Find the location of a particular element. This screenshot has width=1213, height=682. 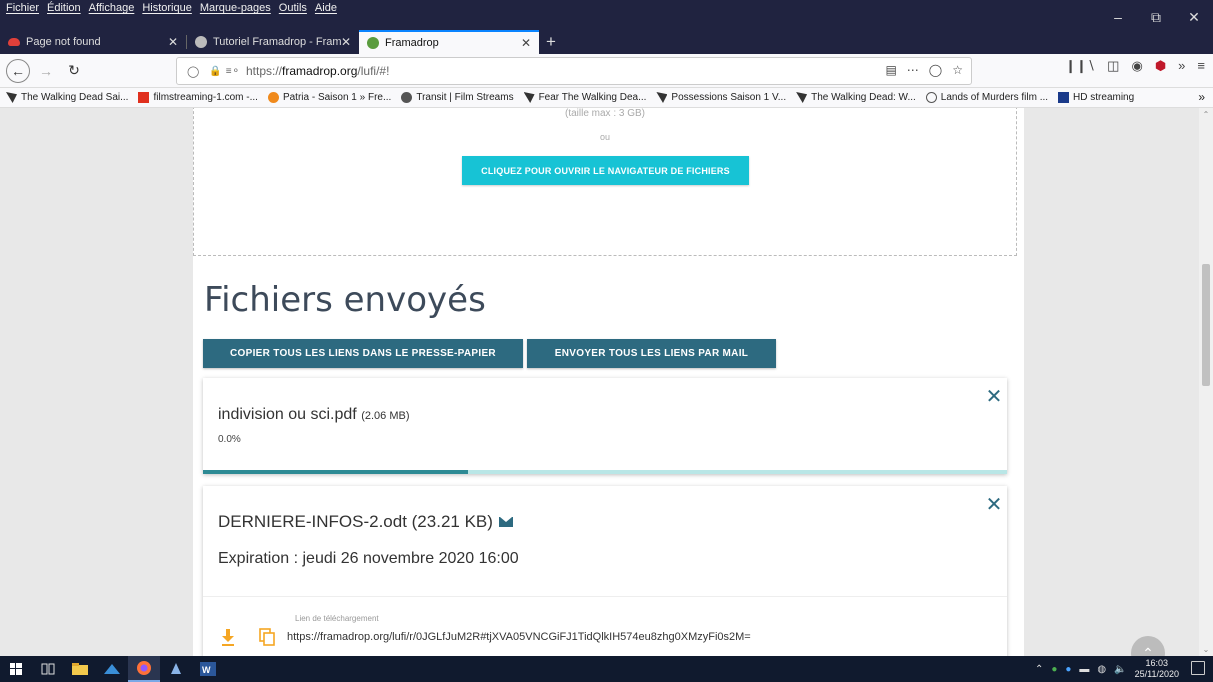

file-explorer-icon is located at coordinates (80, 669).